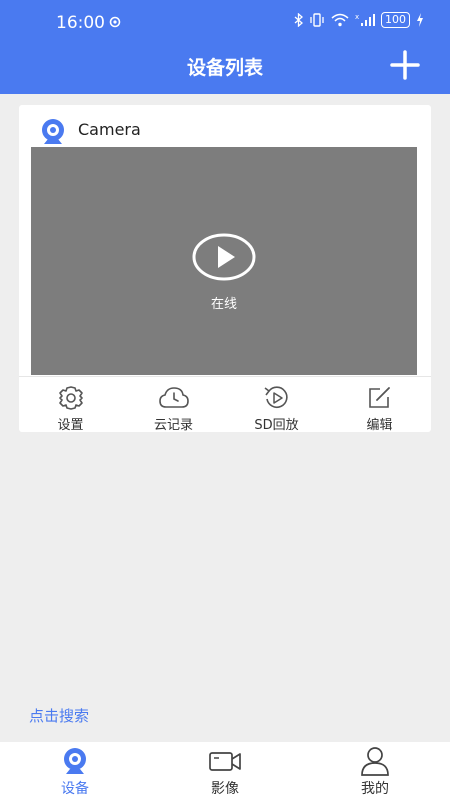 This screenshot has height=800, width=450. I want to click on bluetooth-icon, so click(298, 20).